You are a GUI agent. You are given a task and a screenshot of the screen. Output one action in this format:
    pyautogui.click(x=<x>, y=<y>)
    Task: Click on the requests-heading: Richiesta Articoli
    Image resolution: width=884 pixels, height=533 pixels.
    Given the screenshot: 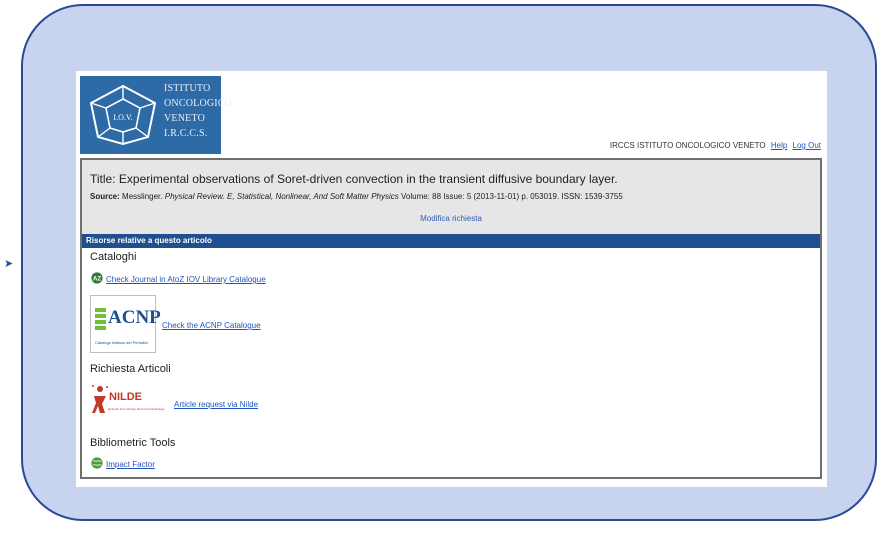 What is the action you would take?
    pyautogui.click(x=130, y=369)
    